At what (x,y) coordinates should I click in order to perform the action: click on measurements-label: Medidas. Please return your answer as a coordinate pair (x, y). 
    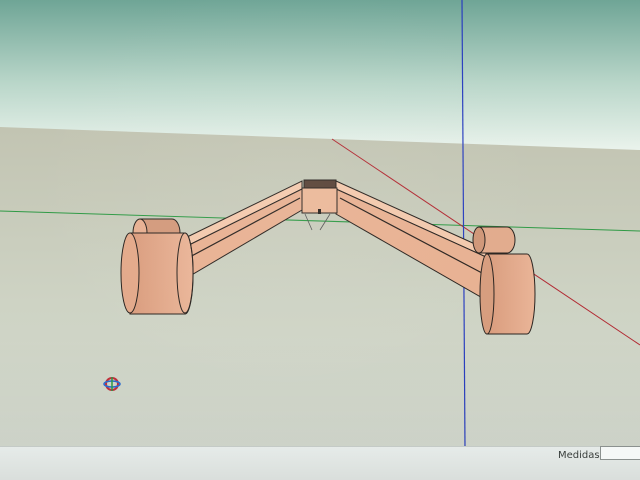
    Looking at the image, I should click on (579, 455).